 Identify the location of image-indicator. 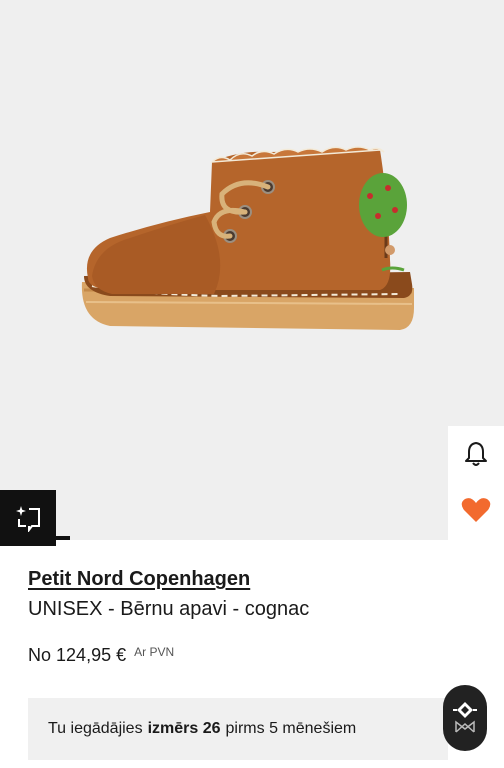
(35, 538).